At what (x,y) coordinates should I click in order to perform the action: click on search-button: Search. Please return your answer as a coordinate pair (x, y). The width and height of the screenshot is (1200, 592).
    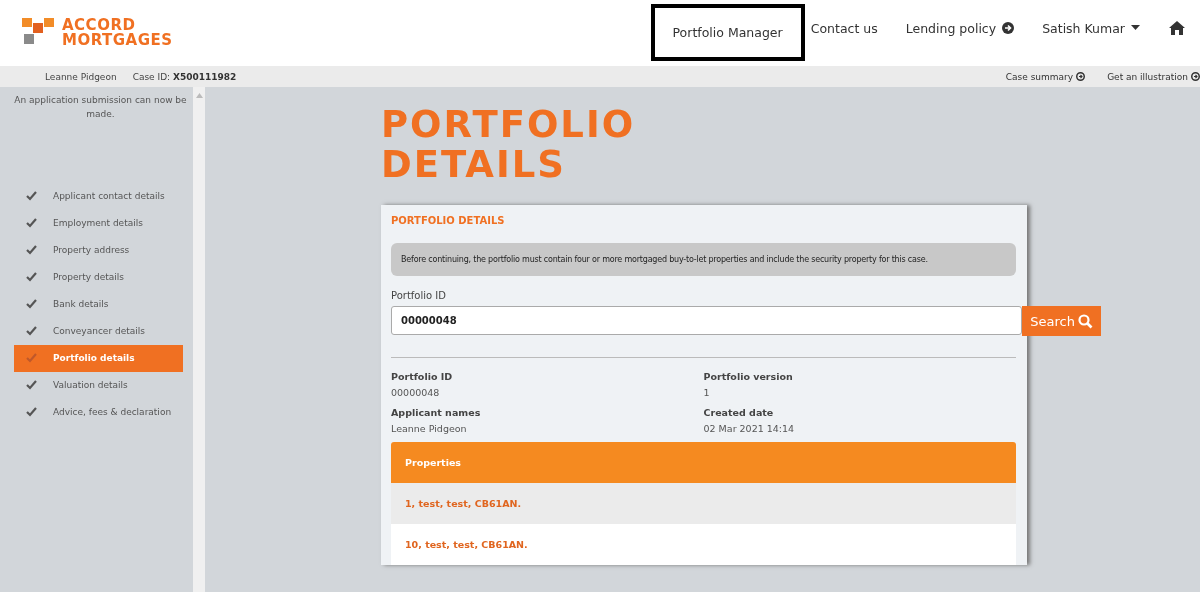
    Looking at the image, I should click on (1061, 321).